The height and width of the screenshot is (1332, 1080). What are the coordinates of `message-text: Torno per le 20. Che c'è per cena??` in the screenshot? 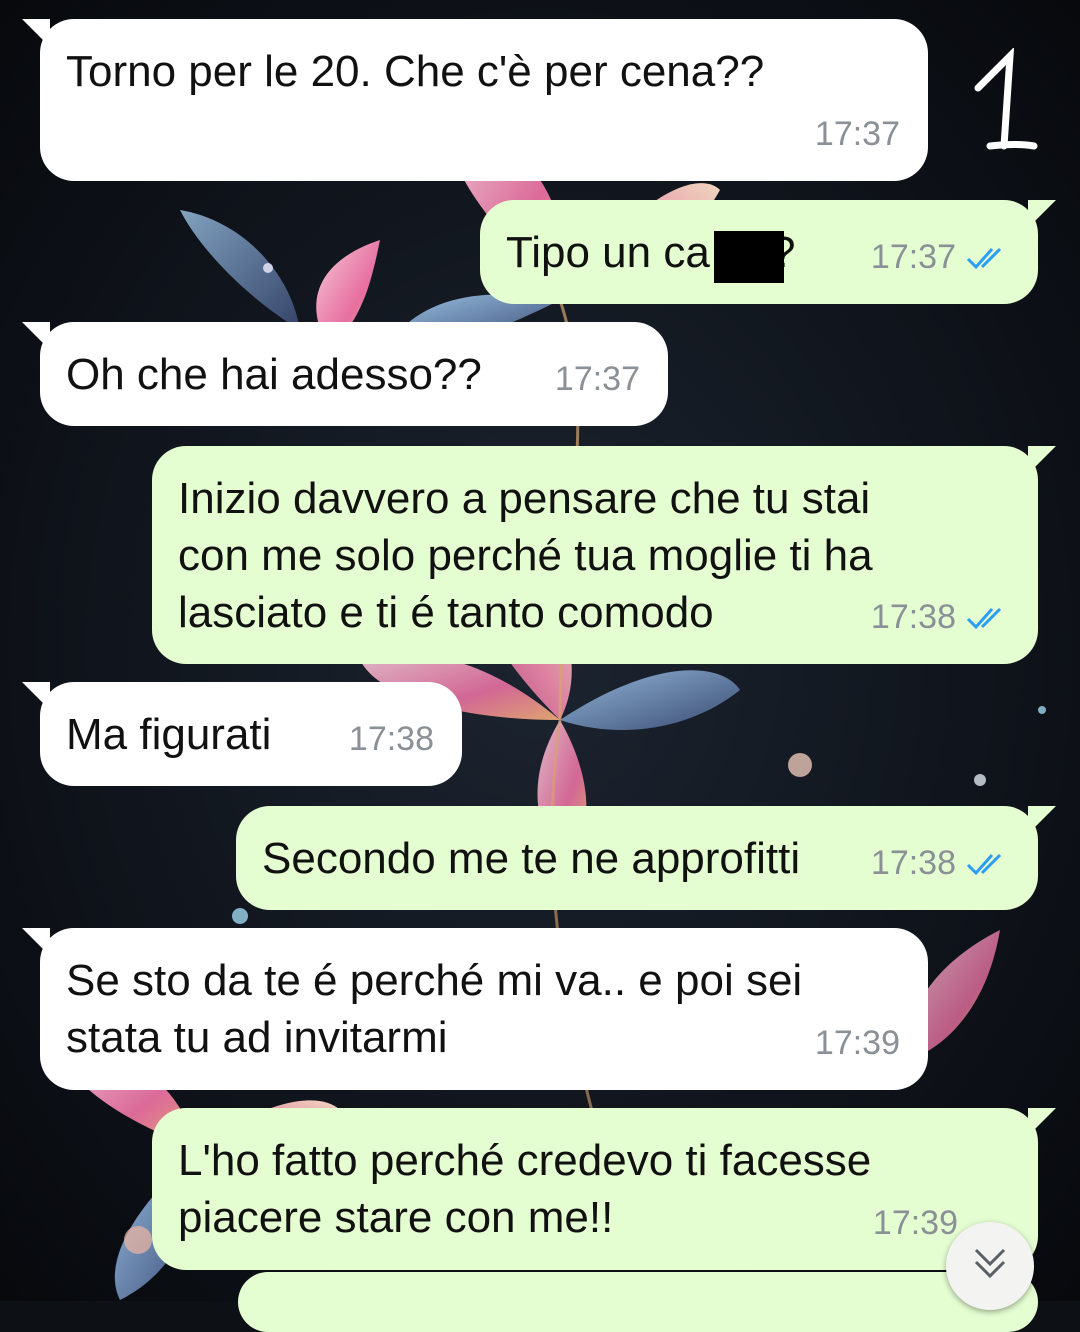 It's located at (415, 71).